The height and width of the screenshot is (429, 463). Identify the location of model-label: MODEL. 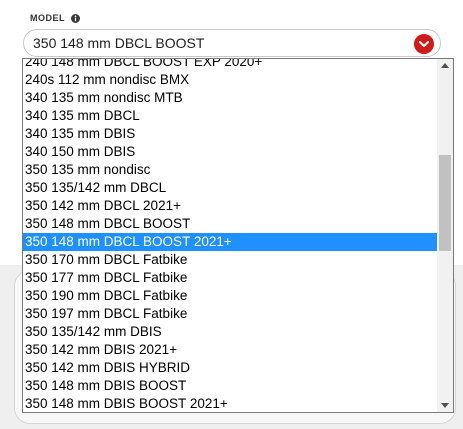
(47, 18).